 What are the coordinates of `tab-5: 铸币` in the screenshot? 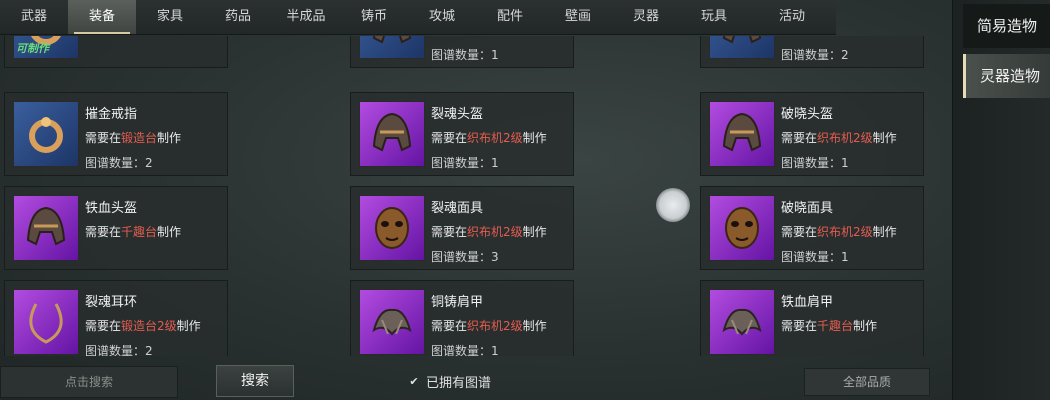 It's located at (374, 17).